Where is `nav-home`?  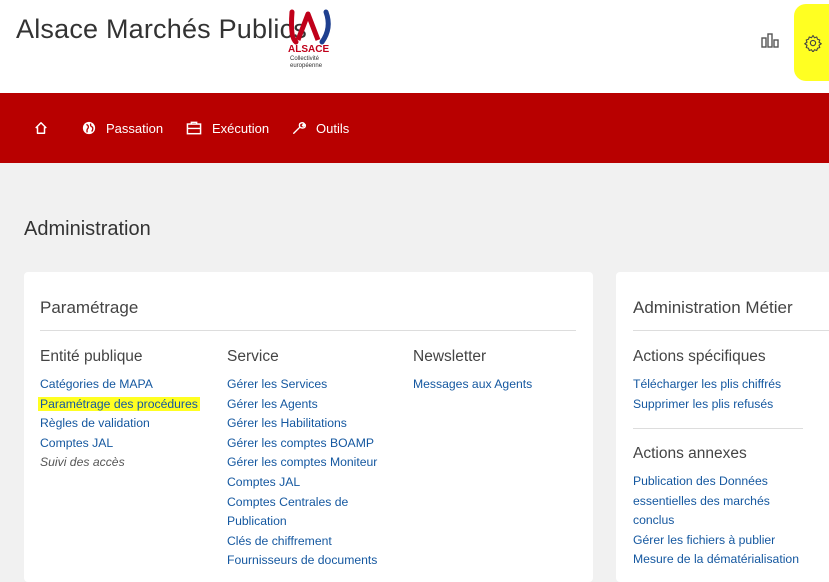
nav-home is located at coordinates (46, 128).